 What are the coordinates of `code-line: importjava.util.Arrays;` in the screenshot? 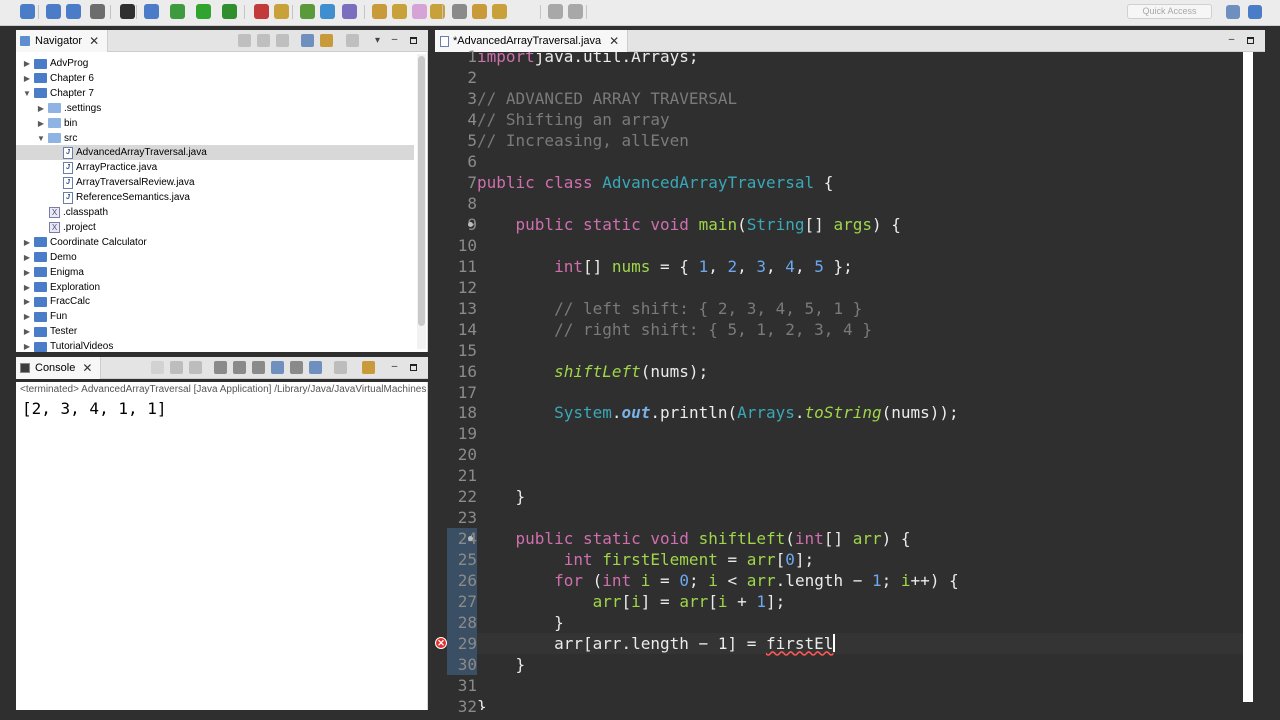 It's located at (860, 59).